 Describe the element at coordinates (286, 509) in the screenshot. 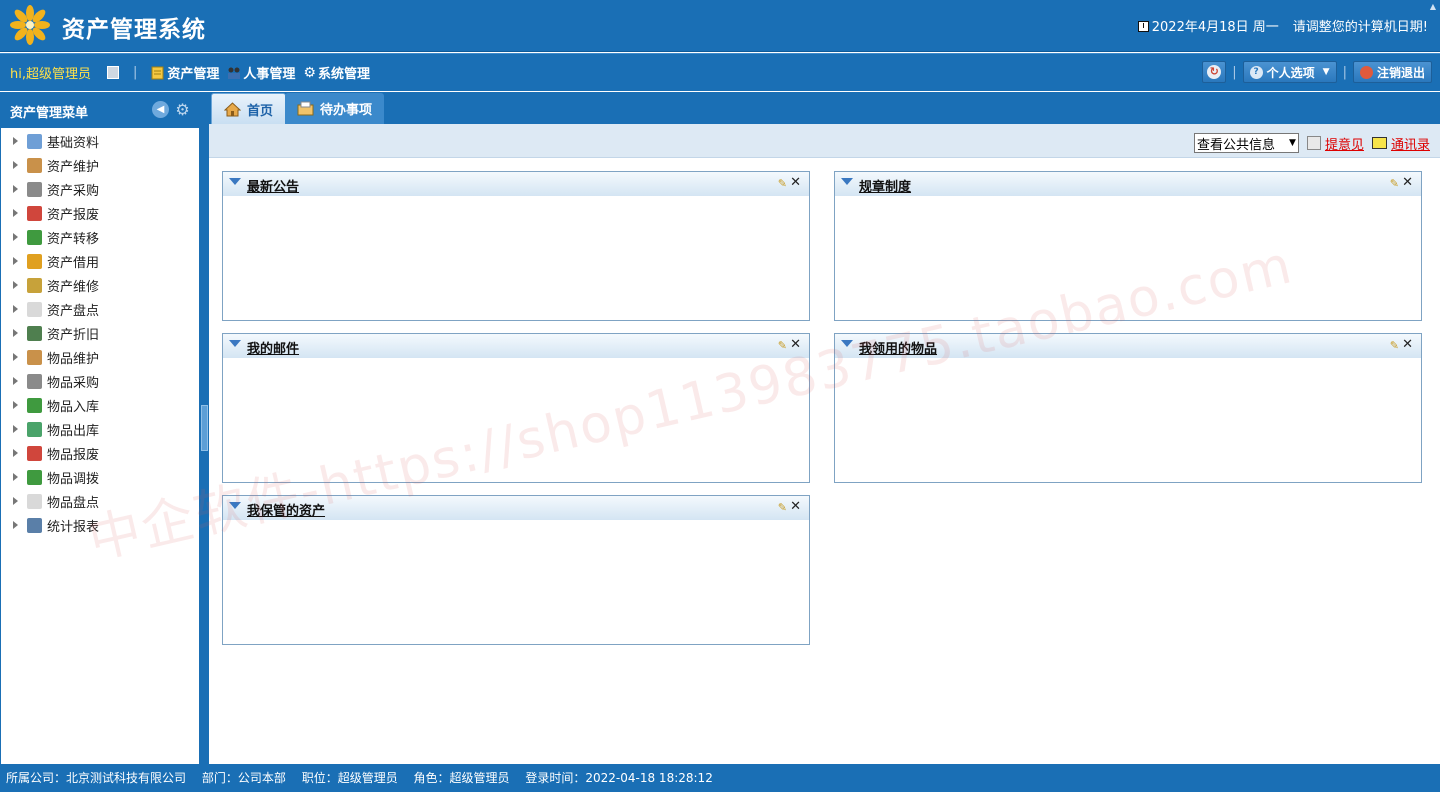

I see `portlet-title: 我保管的资产` at that location.